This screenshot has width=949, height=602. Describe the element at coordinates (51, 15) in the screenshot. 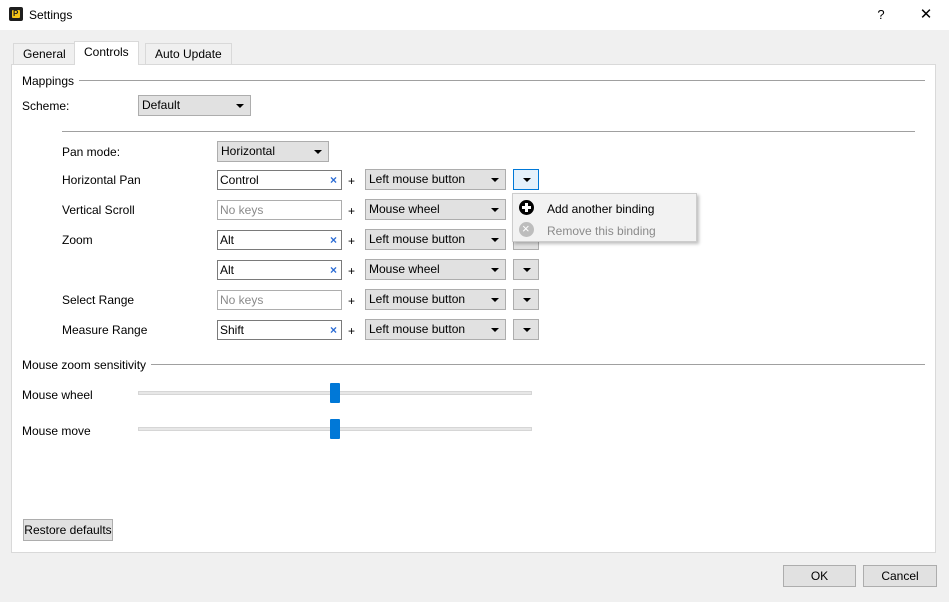

I see `window-title: Settings` at that location.